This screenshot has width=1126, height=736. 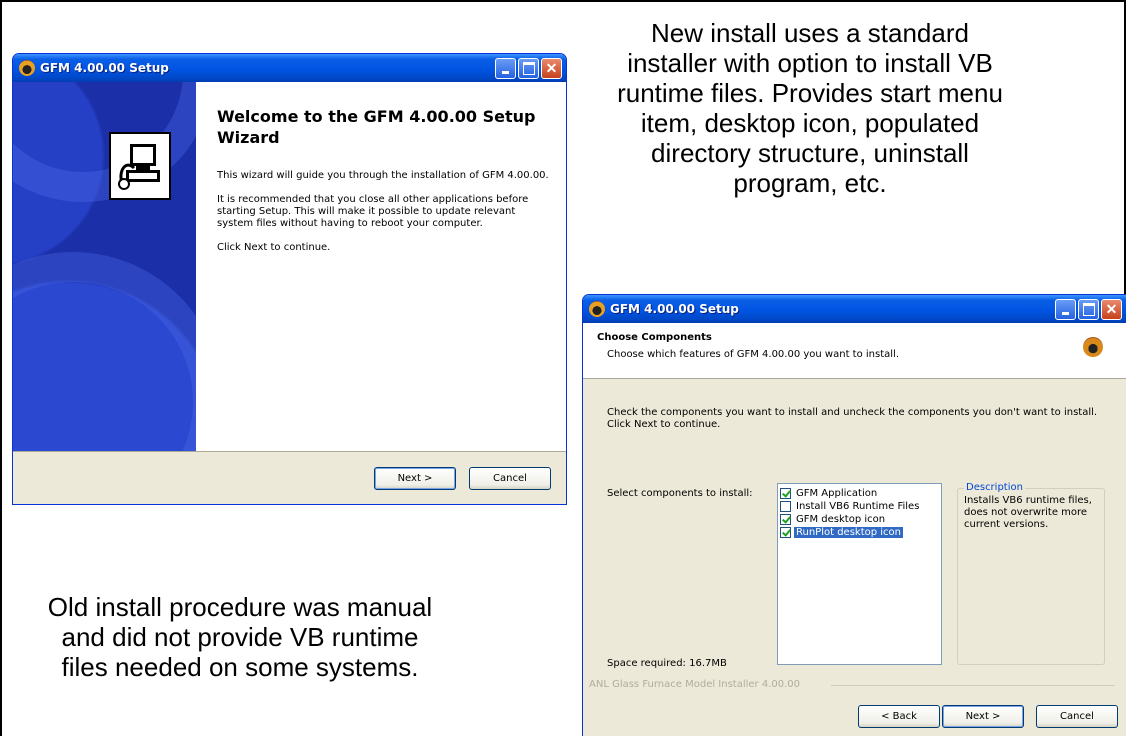 I want to click on welcome-heading: Welcome to the GFM 4.00.00 Setup Wizard, so click(x=376, y=127).